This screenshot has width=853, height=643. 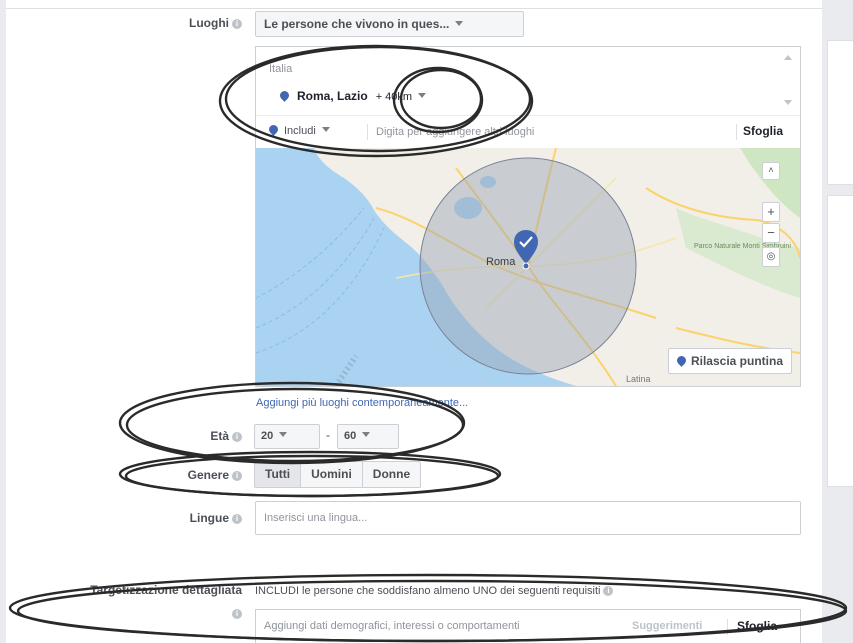 I want to click on detailed-targeting-field: Suggerimenti Sfoglia, so click(x=528, y=626).